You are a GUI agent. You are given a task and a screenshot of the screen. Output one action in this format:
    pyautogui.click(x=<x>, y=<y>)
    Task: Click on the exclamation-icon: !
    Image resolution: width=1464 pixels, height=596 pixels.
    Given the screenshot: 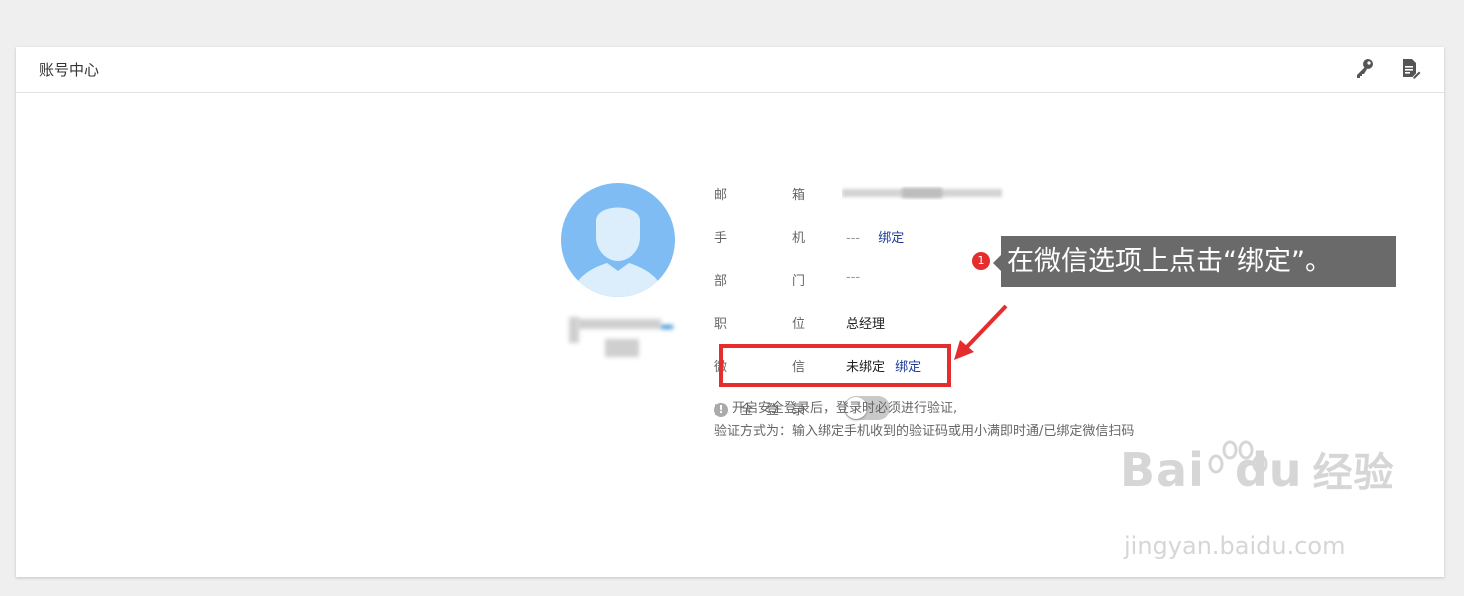 What is the action you would take?
    pyautogui.click(x=721, y=410)
    